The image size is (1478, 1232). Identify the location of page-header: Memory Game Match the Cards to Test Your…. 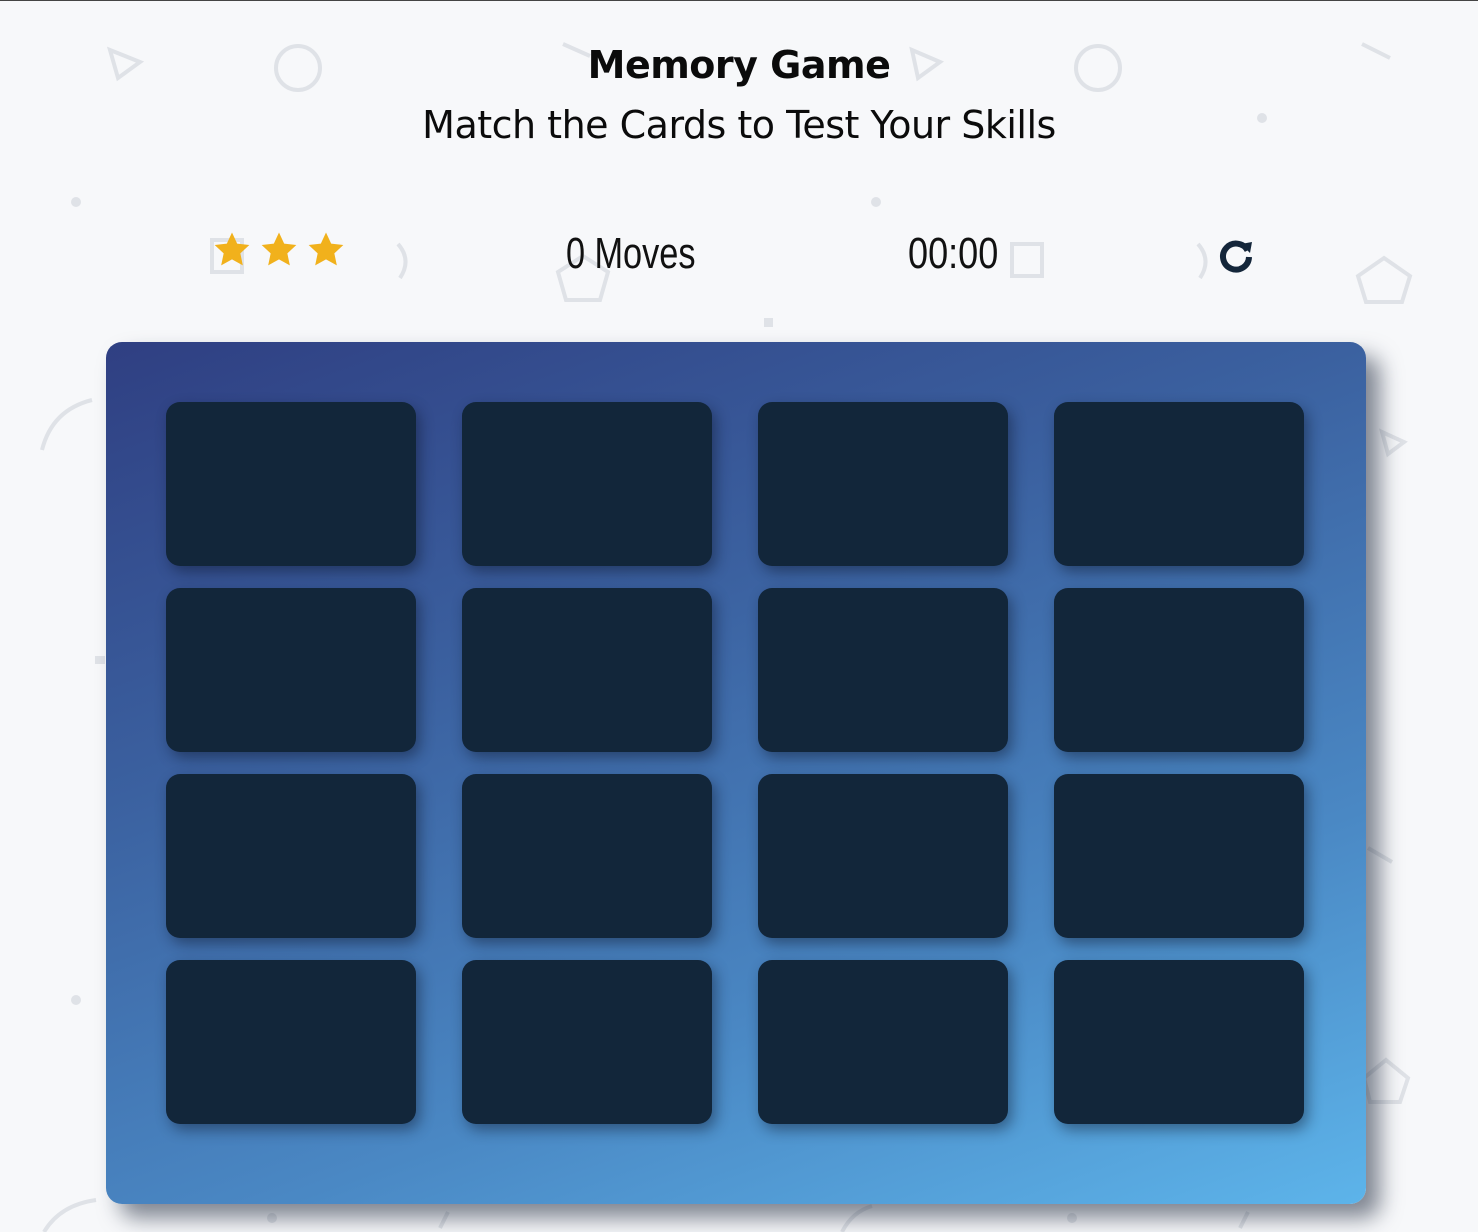
(739, 95).